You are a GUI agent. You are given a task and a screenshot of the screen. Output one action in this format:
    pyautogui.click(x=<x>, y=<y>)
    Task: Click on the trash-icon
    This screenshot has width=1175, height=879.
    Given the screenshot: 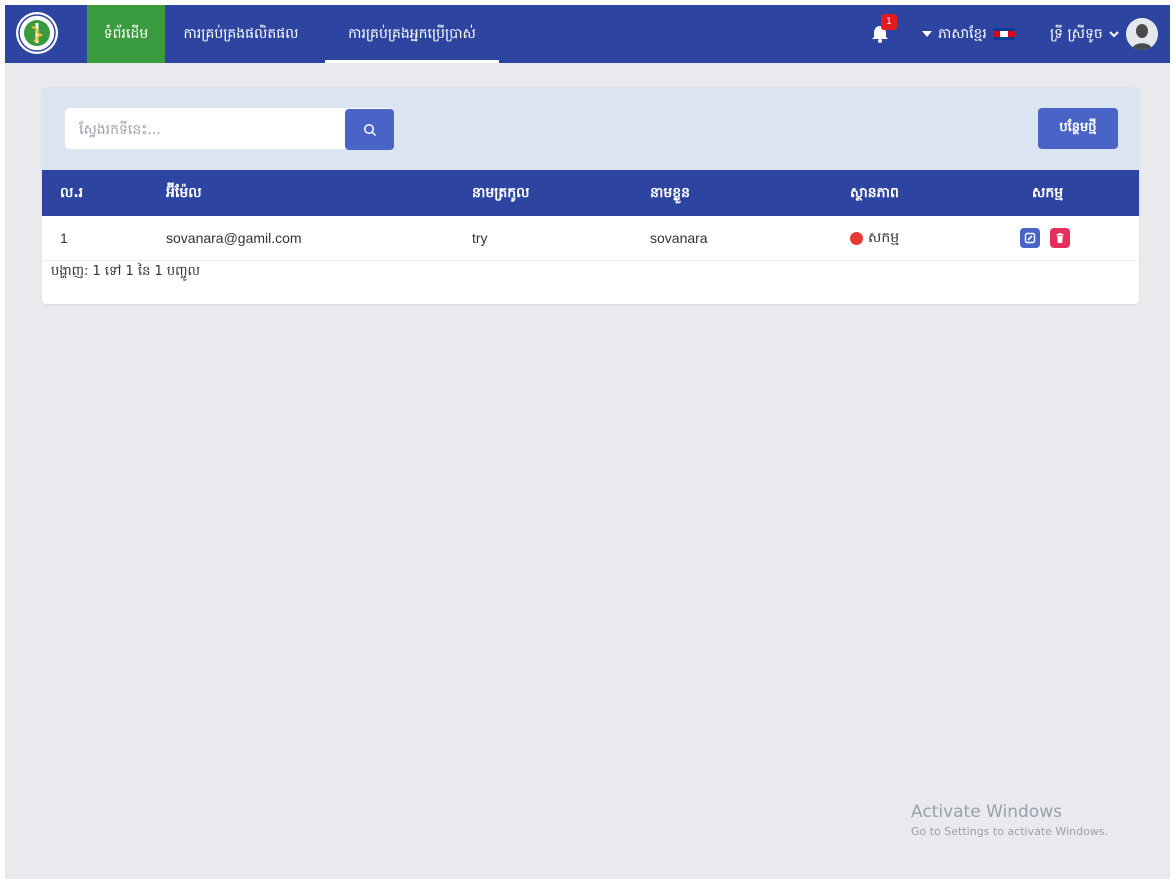 What is the action you would take?
    pyautogui.click(x=1060, y=238)
    